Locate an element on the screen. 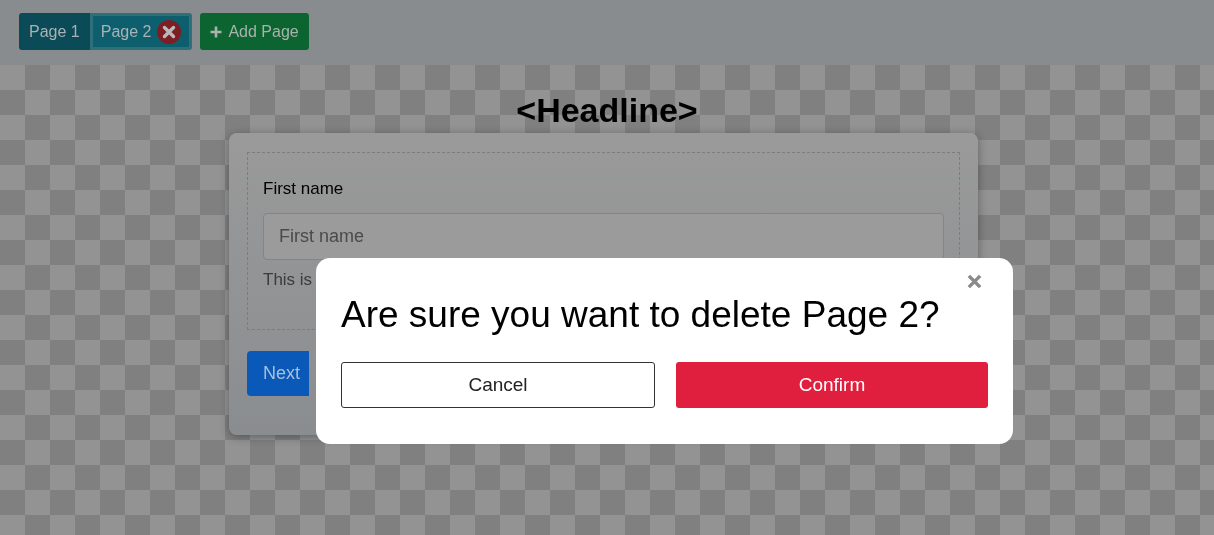  headline: <Headline> is located at coordinates (607, 110).